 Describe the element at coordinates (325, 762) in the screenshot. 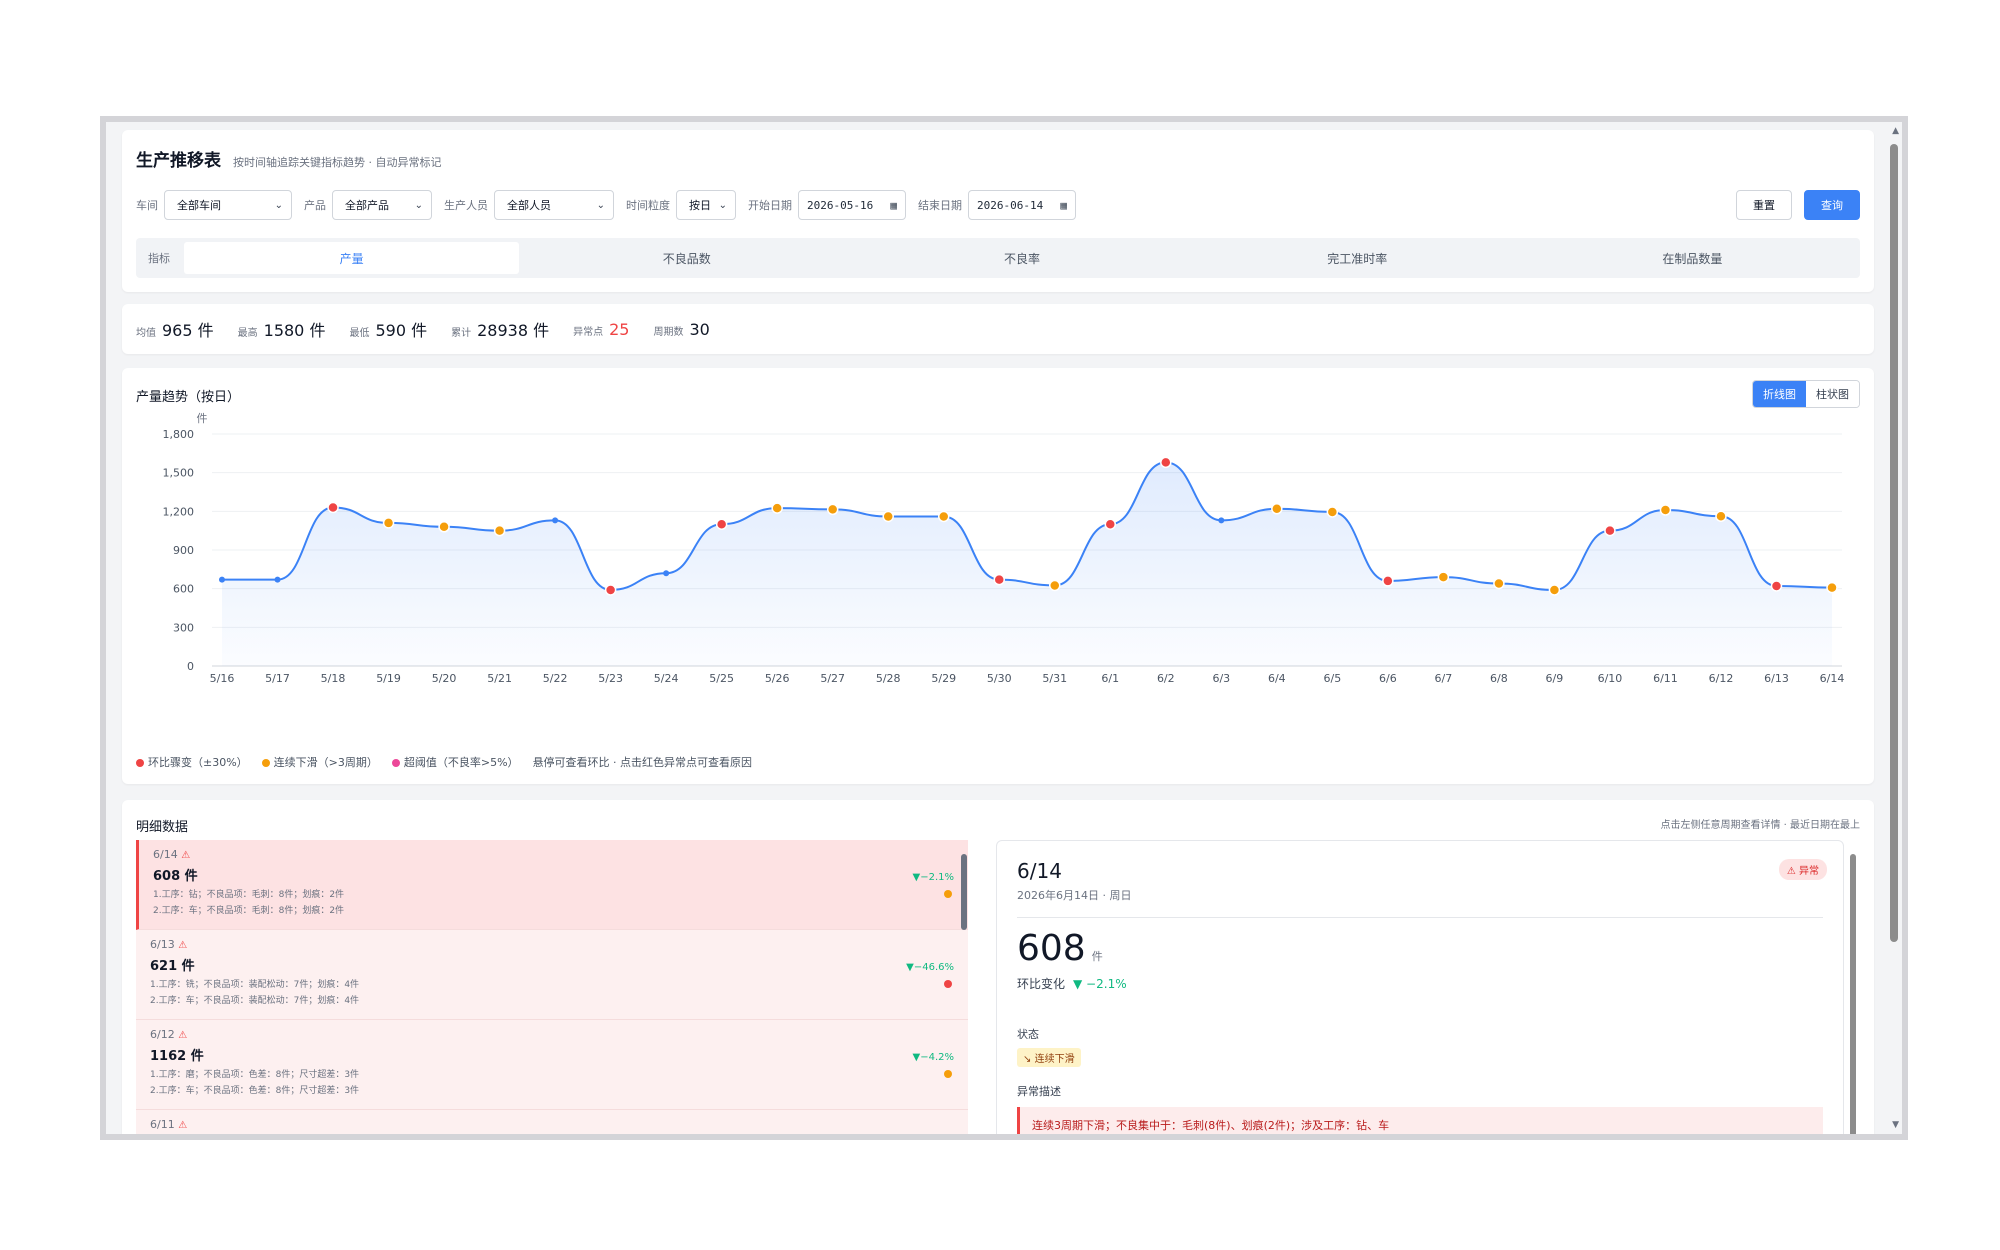

I see `legend-label-continuous-decline: 连续下滑（>3周期）` at that location.